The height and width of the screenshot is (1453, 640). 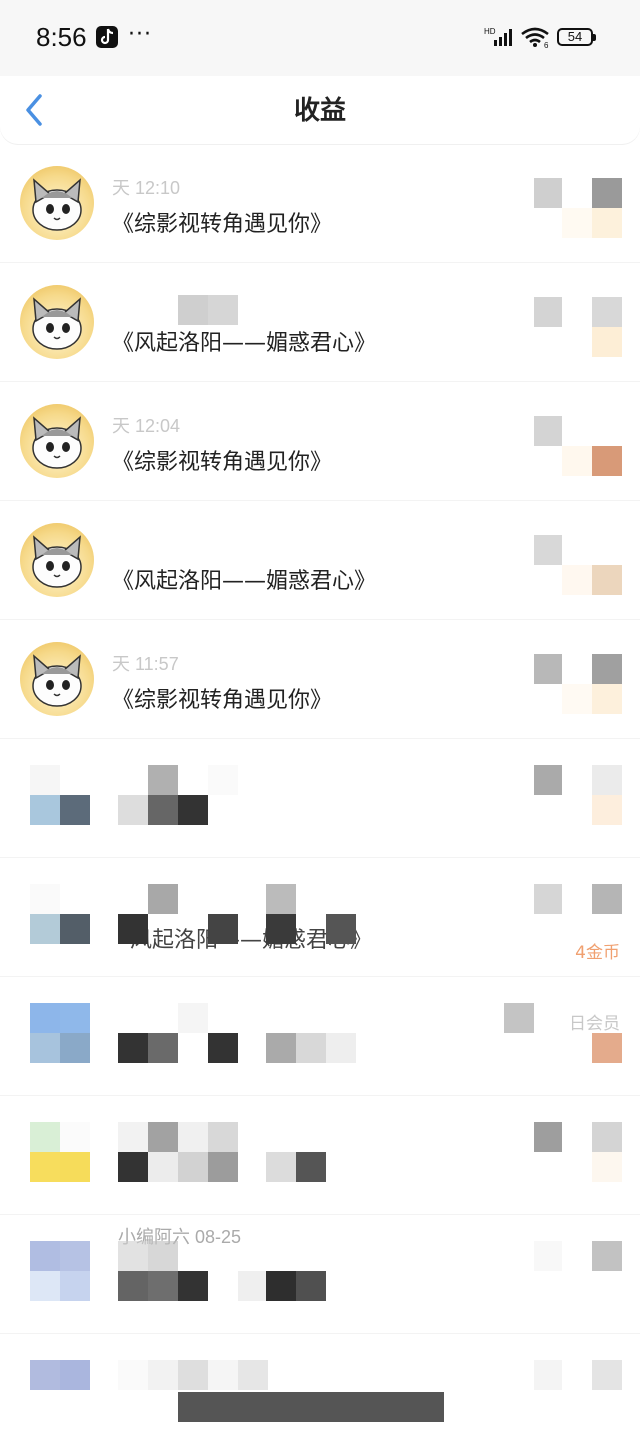 I want to click on home-indicator, so click(x=311, y=1407).